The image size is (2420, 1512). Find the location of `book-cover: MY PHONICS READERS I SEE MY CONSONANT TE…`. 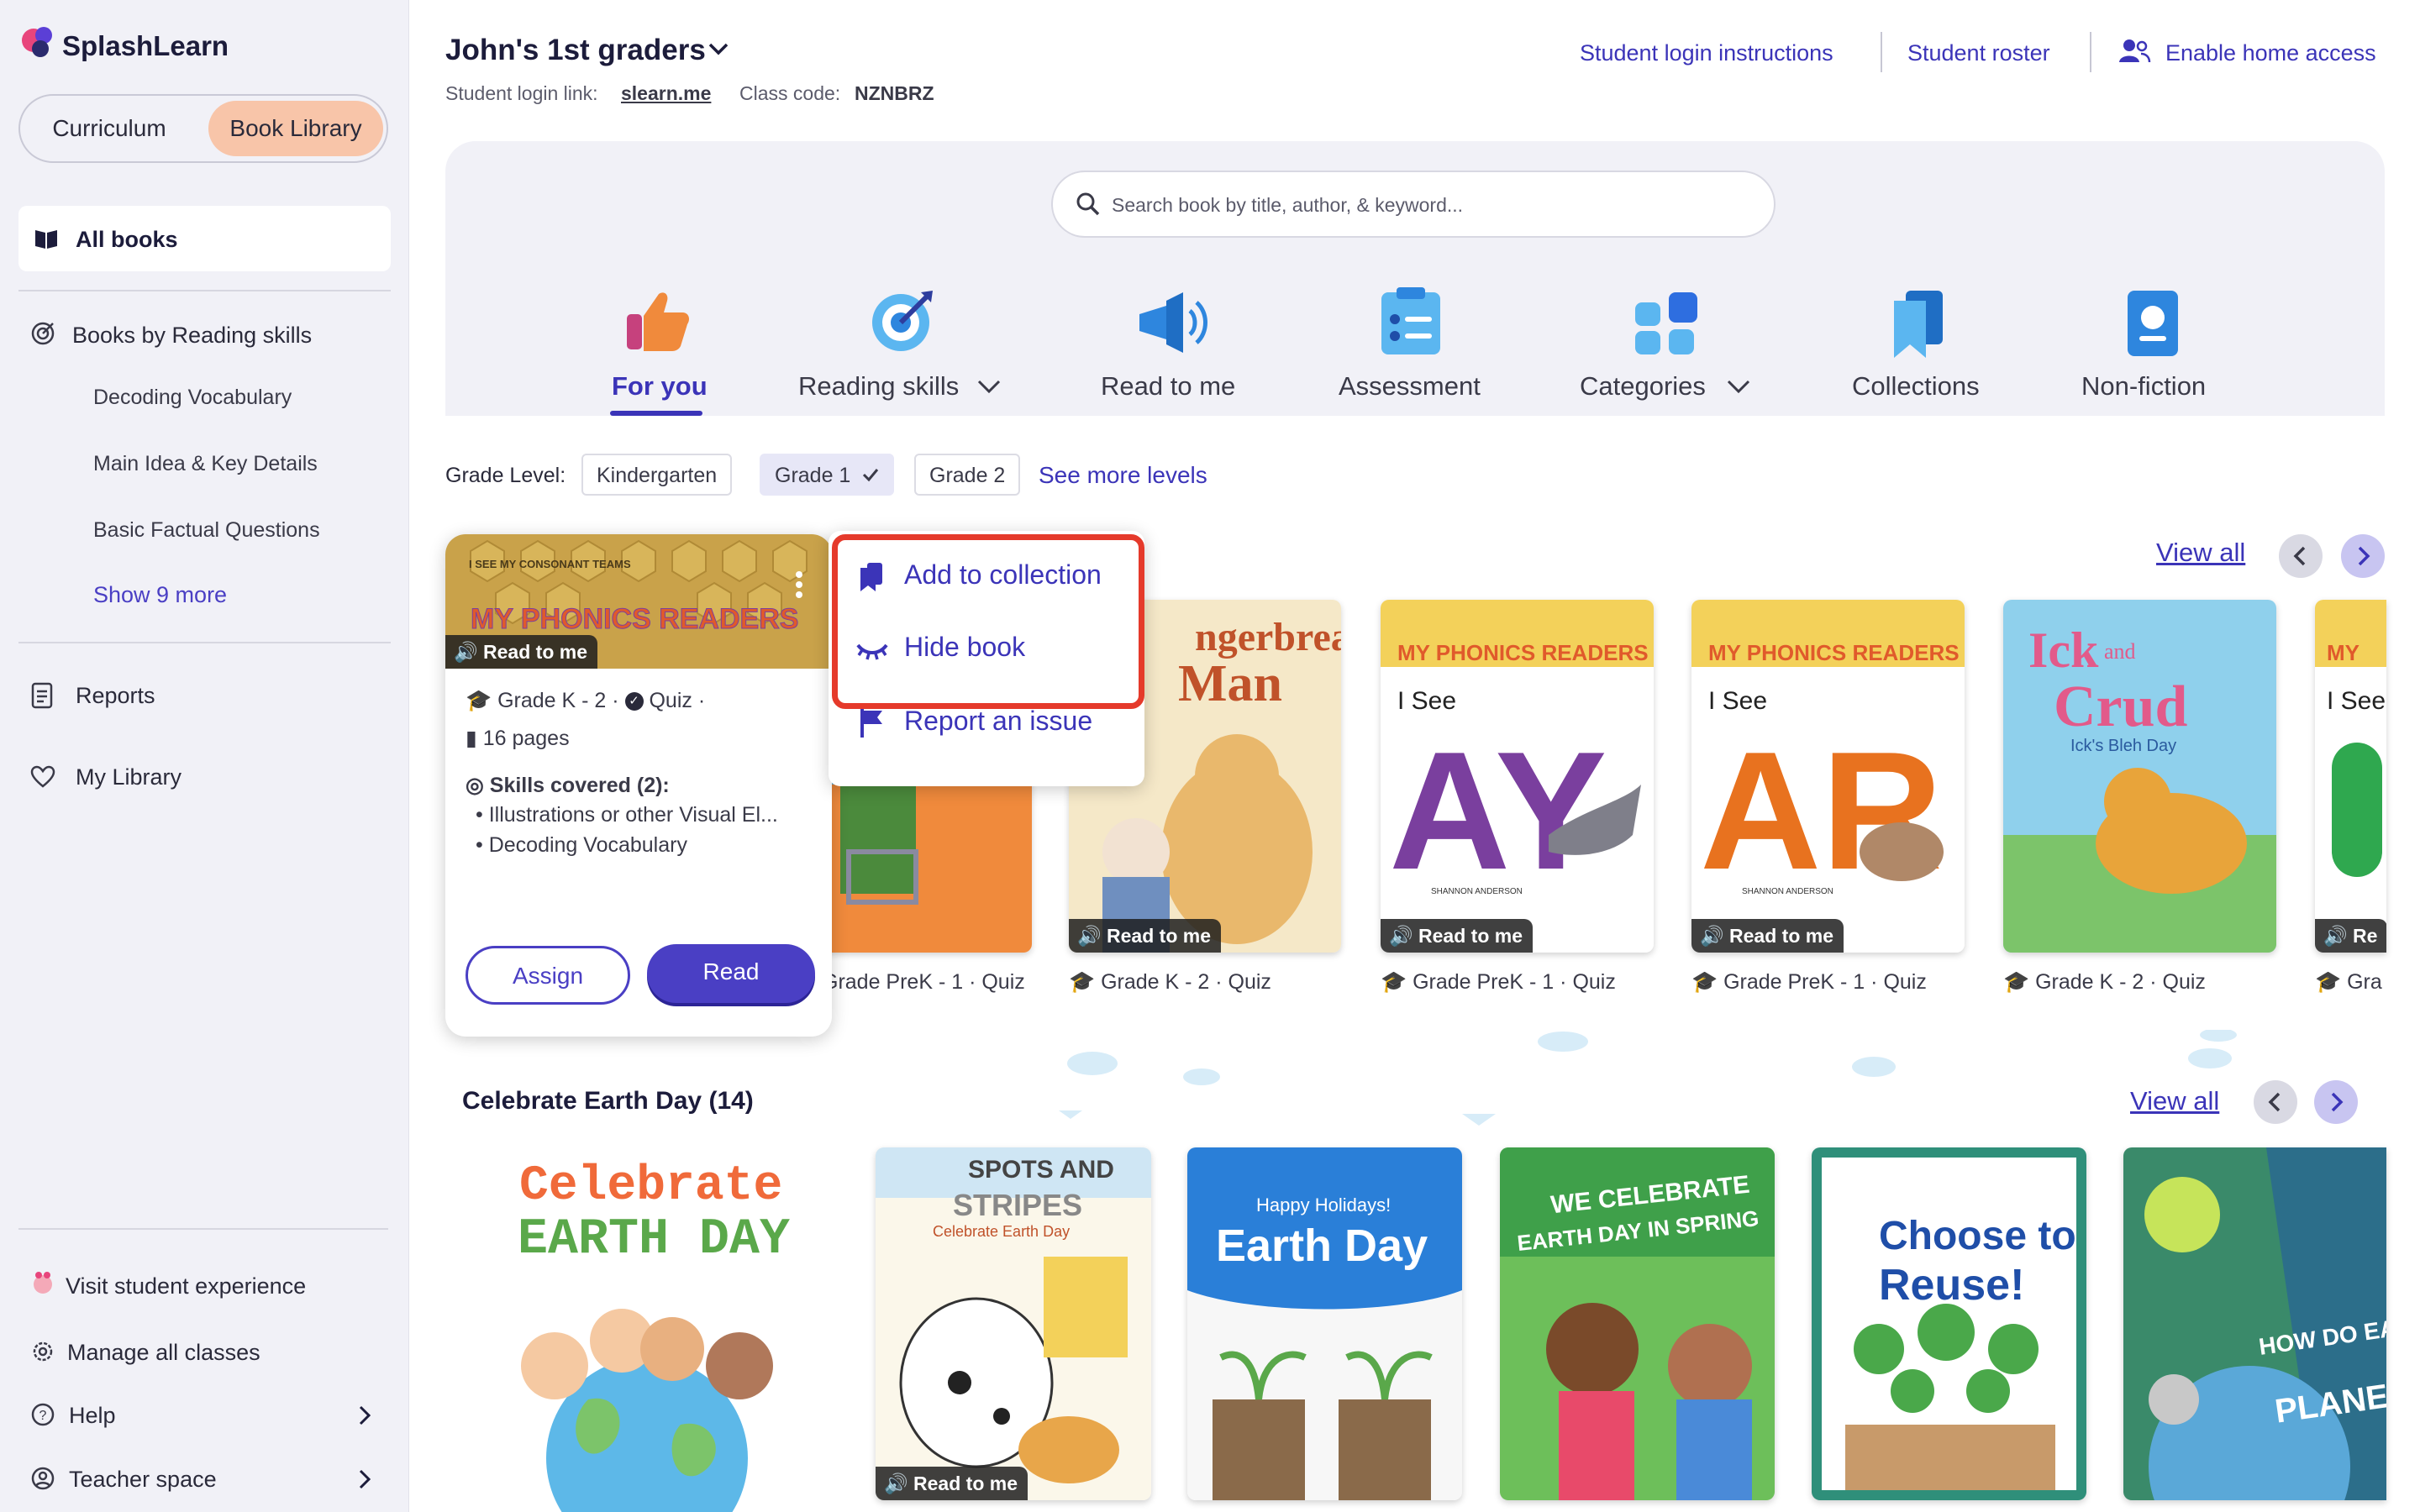

book-cover: MY PHONICS READERS I SEE MY CONSONANT TE… is located at coordinates (638, 601).